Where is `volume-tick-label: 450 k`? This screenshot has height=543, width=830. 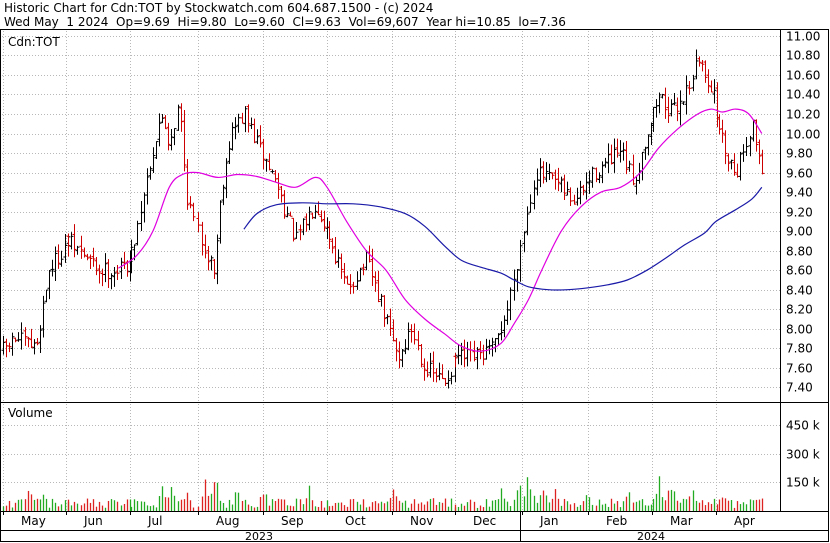
volume-tick-label: 450 k is located at coordinates (803, 426).